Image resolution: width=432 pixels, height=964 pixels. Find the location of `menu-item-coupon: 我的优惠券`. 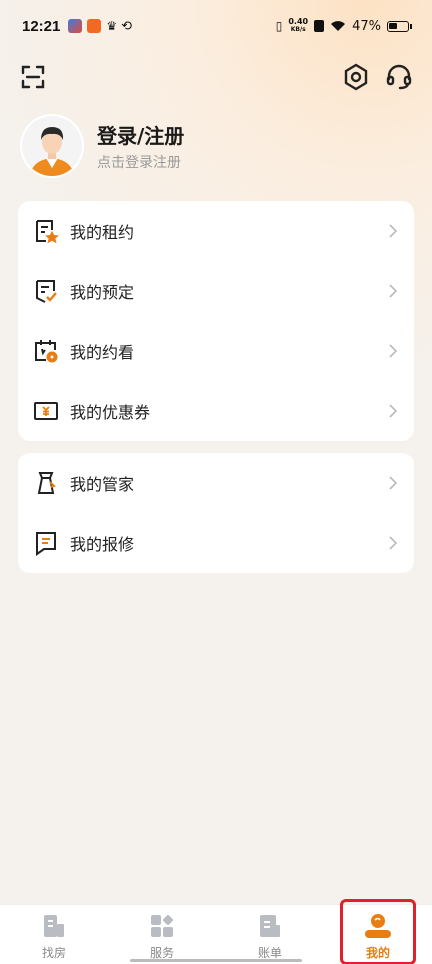

menu-item-coupon: 我的优惠券 is located at coordinates (216, 411).